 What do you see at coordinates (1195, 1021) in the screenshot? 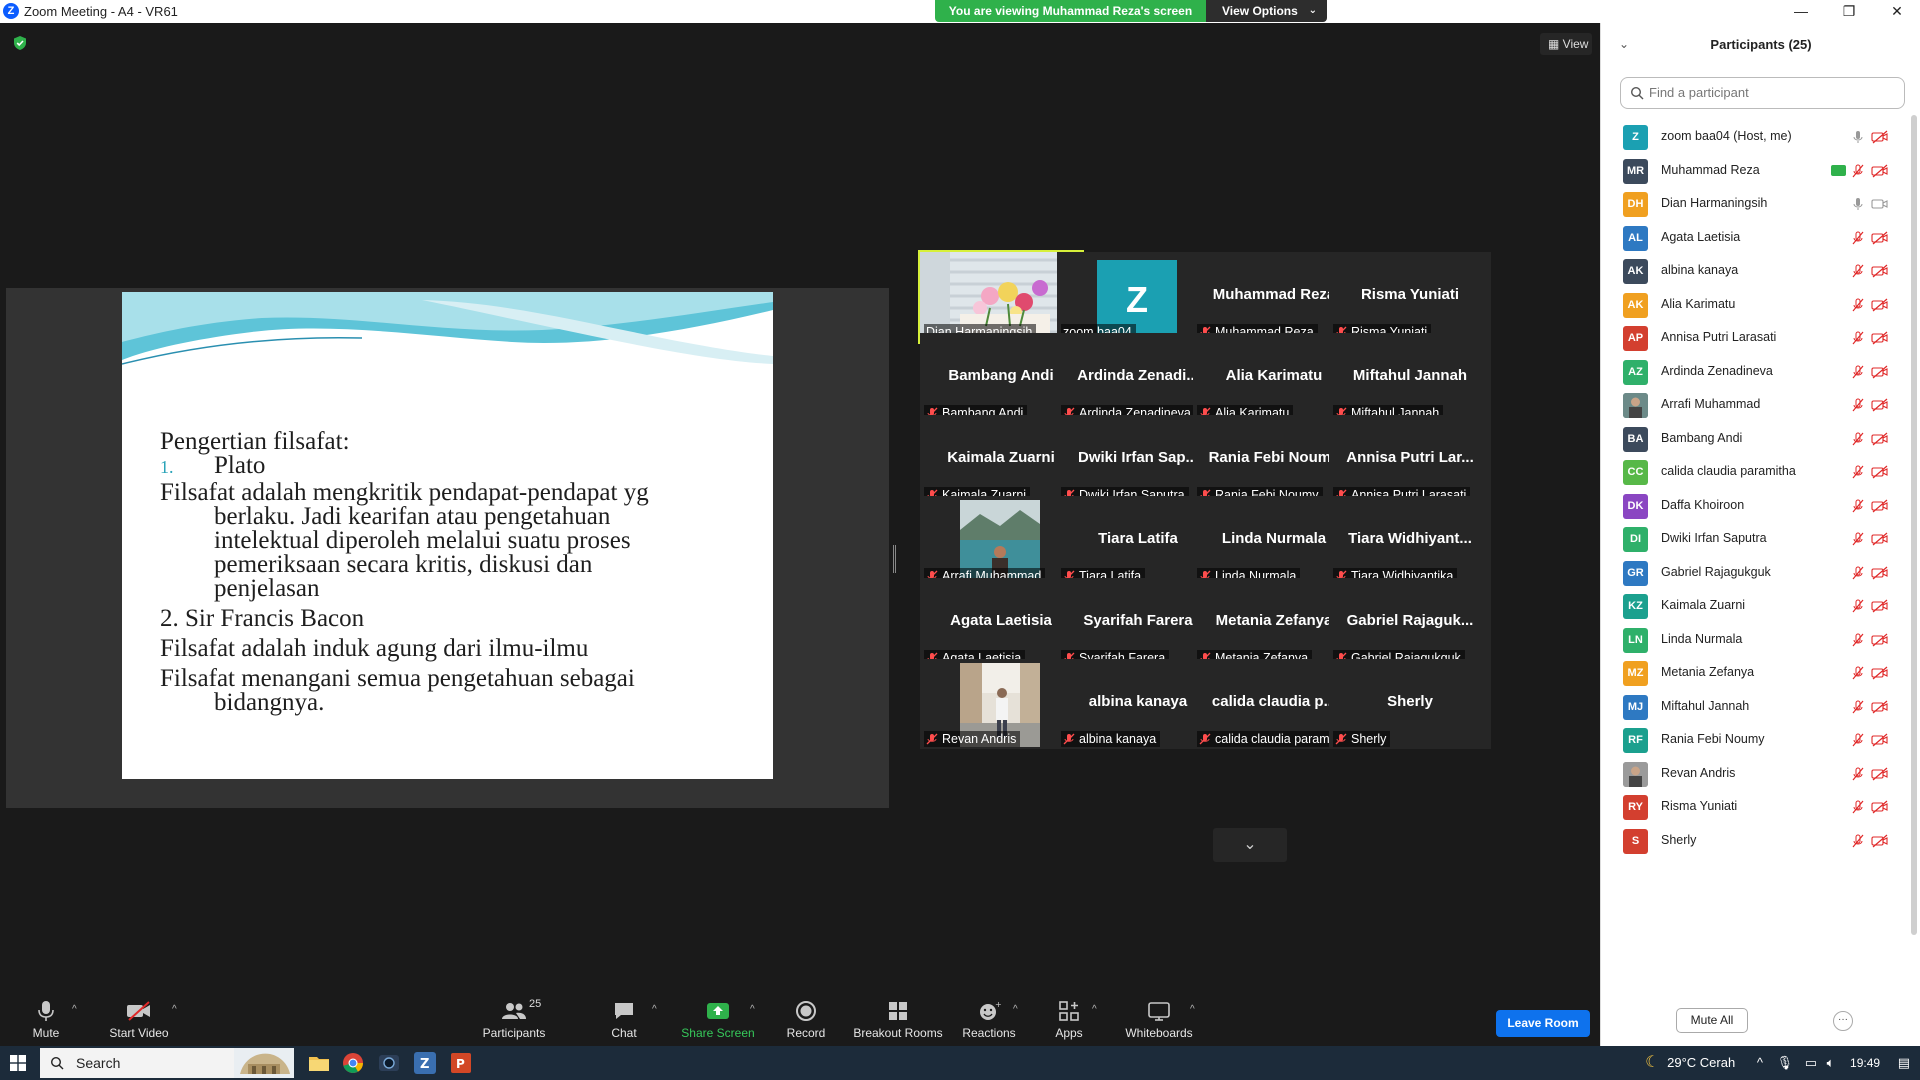
I see `whiteboards-options-caret: ^` at bounding box center [1195, 1021].